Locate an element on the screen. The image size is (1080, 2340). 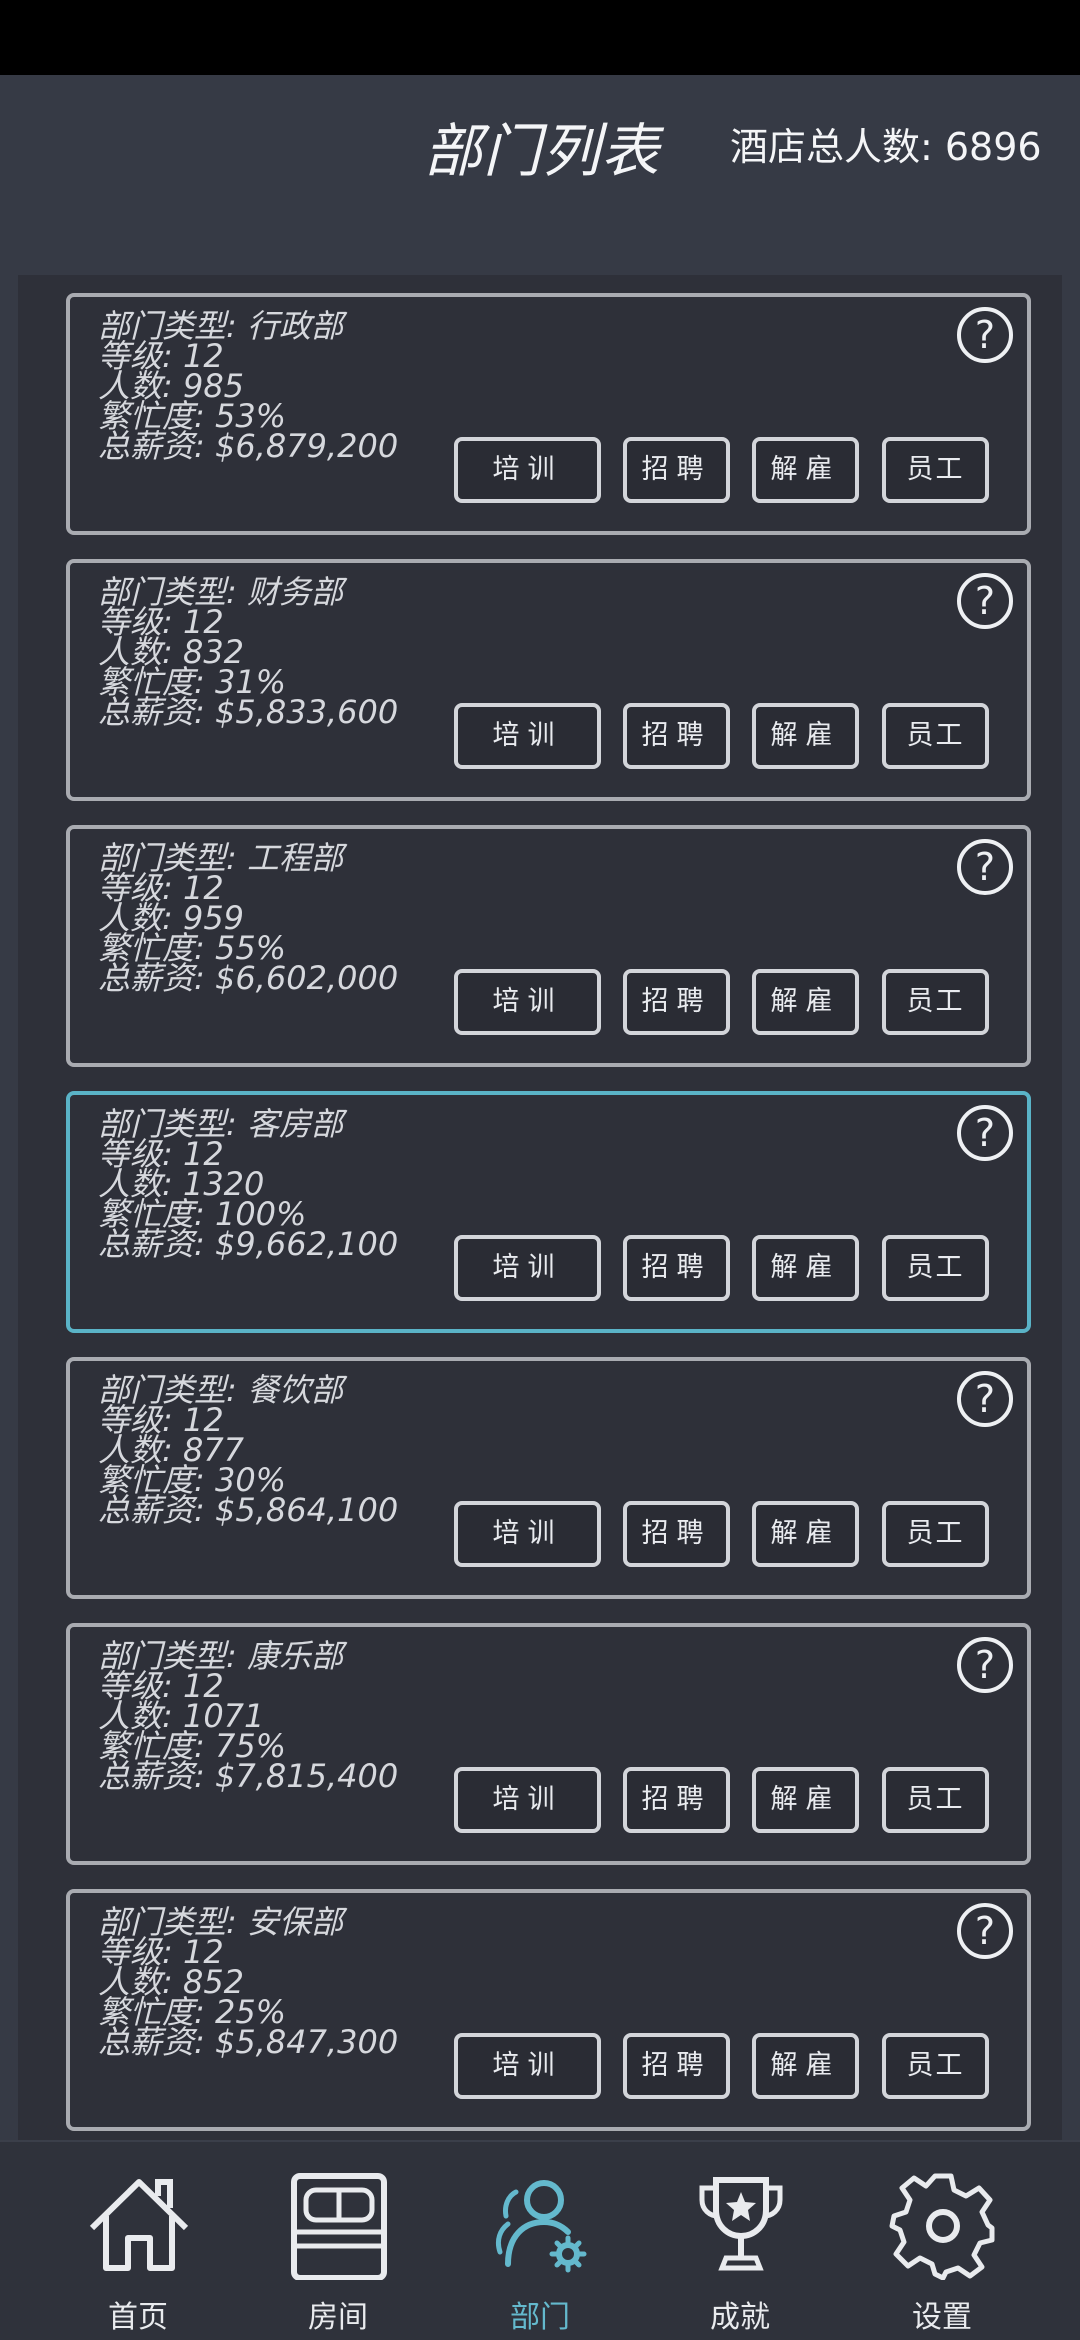
nav-achievements: 成就 is located at coordinates (740, 2241).